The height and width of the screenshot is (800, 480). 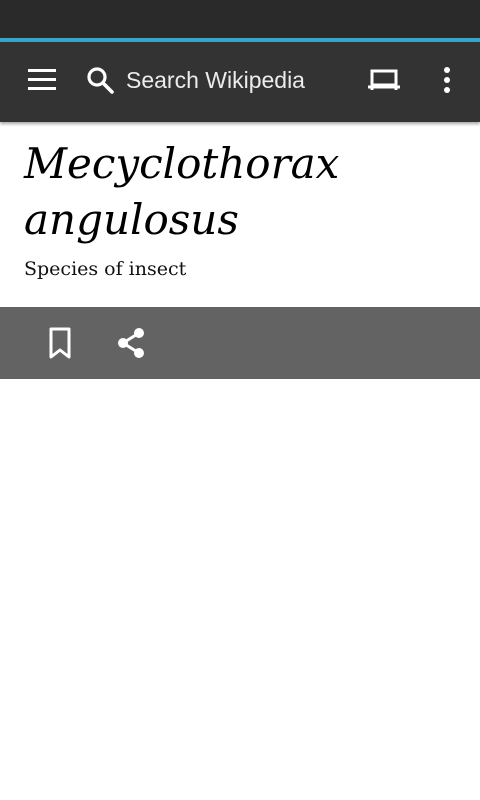 I want to click on article-action-bar, so click(x=240, y=343).